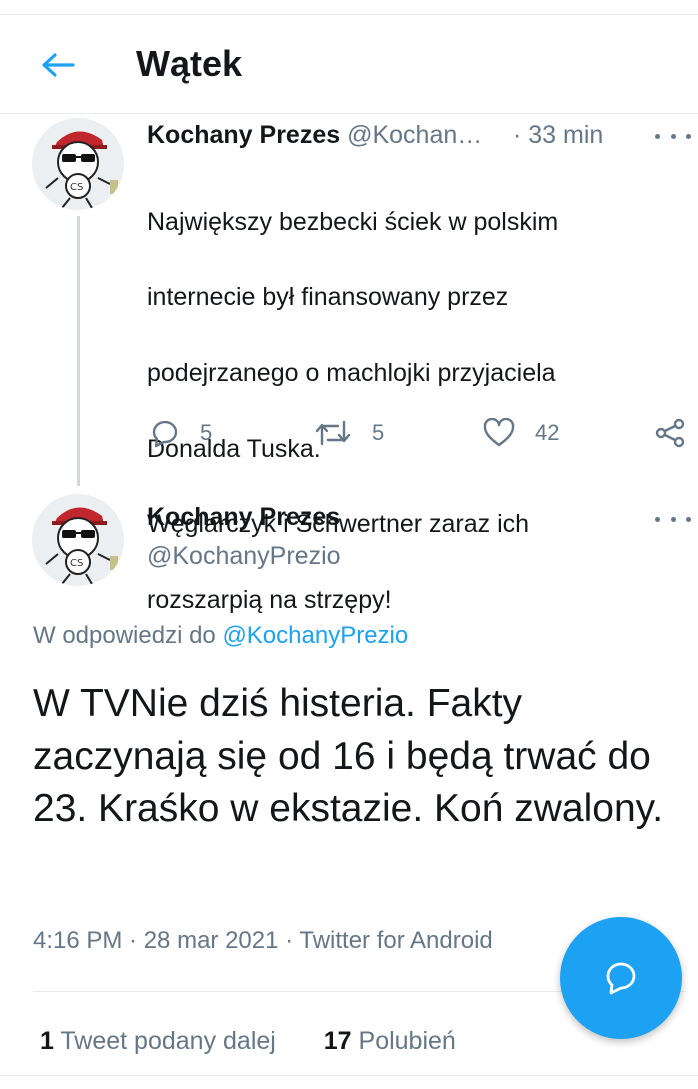 This screenshot has height=1089, width=698. Describe the element at coordinates (349, 1075) in the screenshot. I see `divider` at that location.